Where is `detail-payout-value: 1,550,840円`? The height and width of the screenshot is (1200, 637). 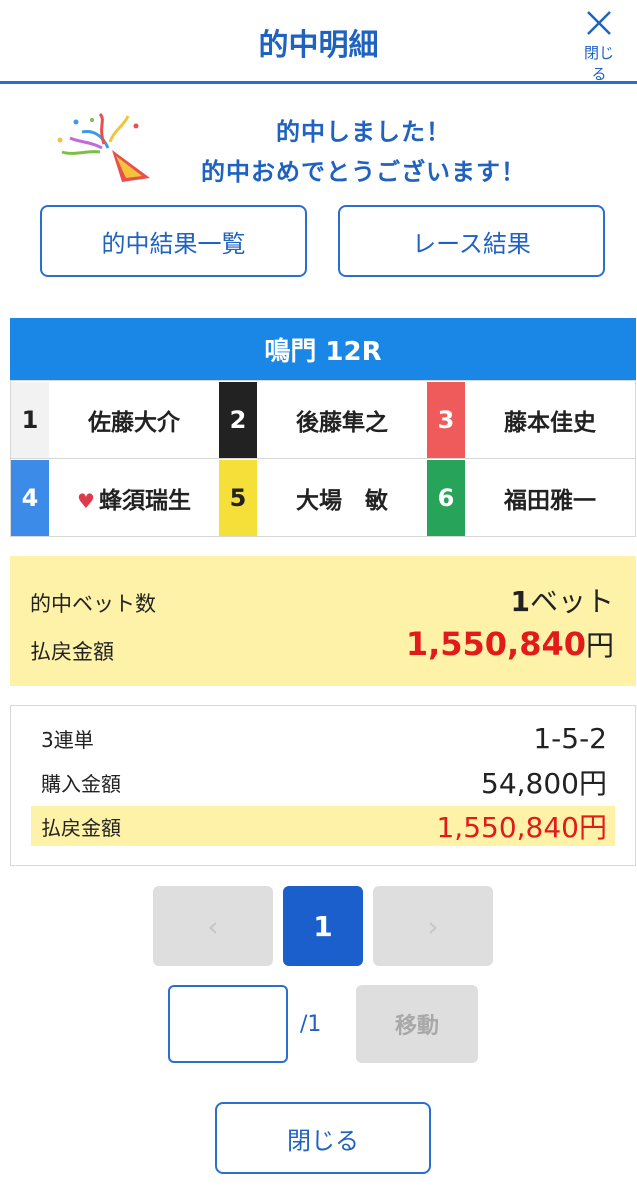
detail-payout-value: 1,550,840円 is located at coordinates (521, 827).